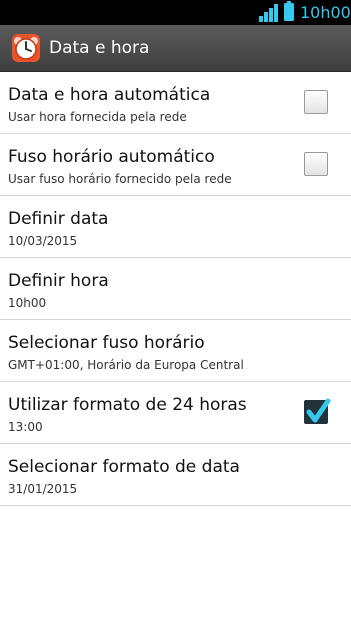 The image size is (351, 624). Describe the element at coordinates (126, 365) in the screenshot. I see `setting-subtitle: GMT+01:00, Horário da Europa Central` at that location.